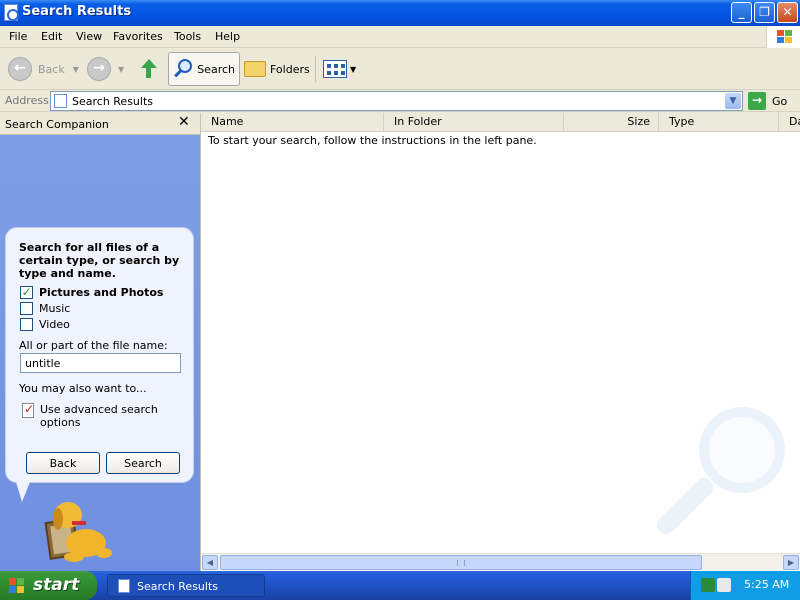  I want to click on search-dog-icon, so click(78, 532).